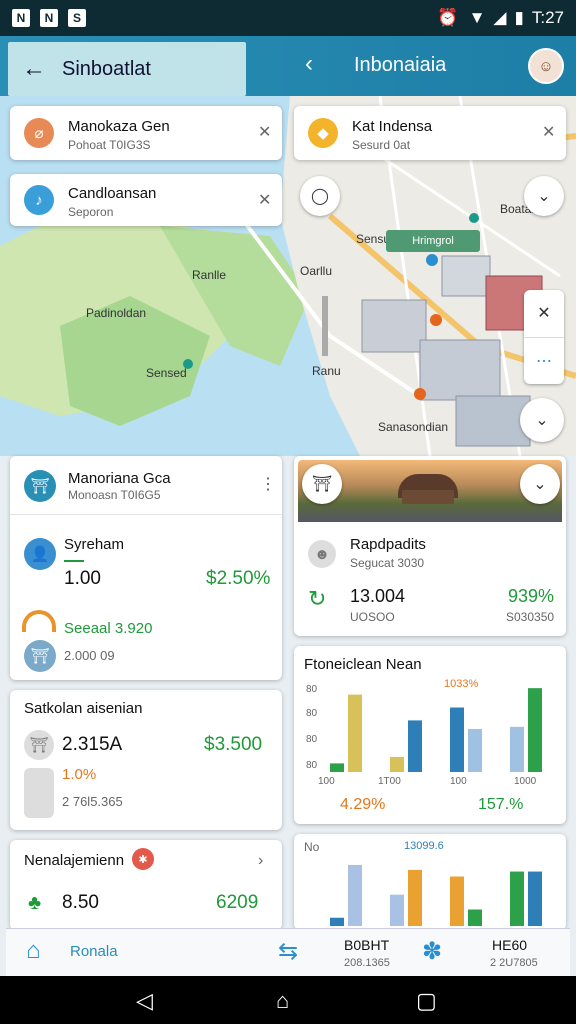  Describe the element at coordinates (432, 951) in the screenshot. I see `group-icon: ✽` at that location.